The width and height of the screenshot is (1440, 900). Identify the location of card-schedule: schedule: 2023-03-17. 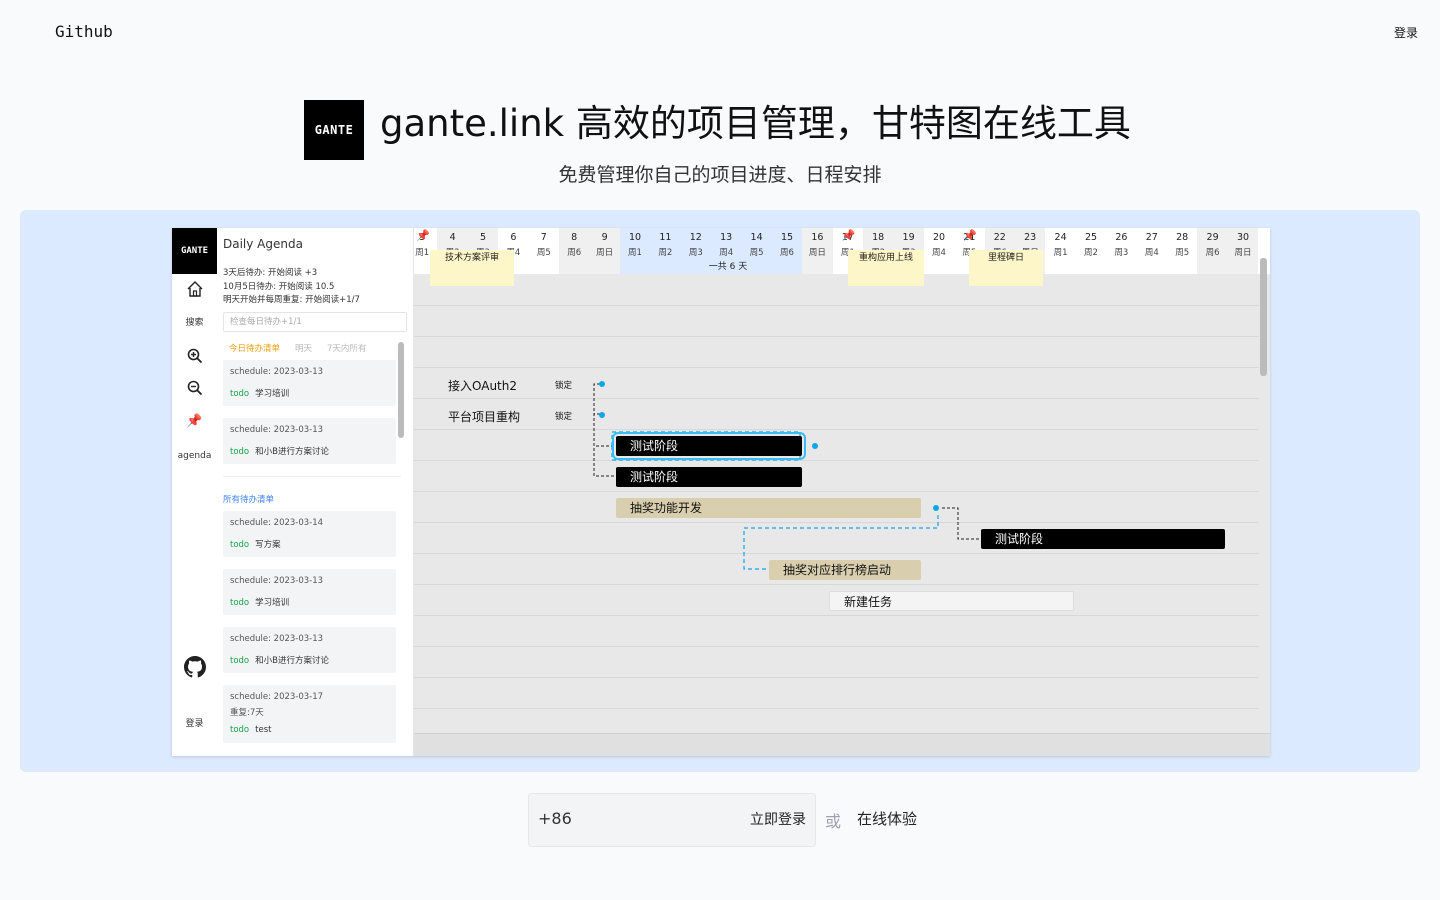
(277, 697).